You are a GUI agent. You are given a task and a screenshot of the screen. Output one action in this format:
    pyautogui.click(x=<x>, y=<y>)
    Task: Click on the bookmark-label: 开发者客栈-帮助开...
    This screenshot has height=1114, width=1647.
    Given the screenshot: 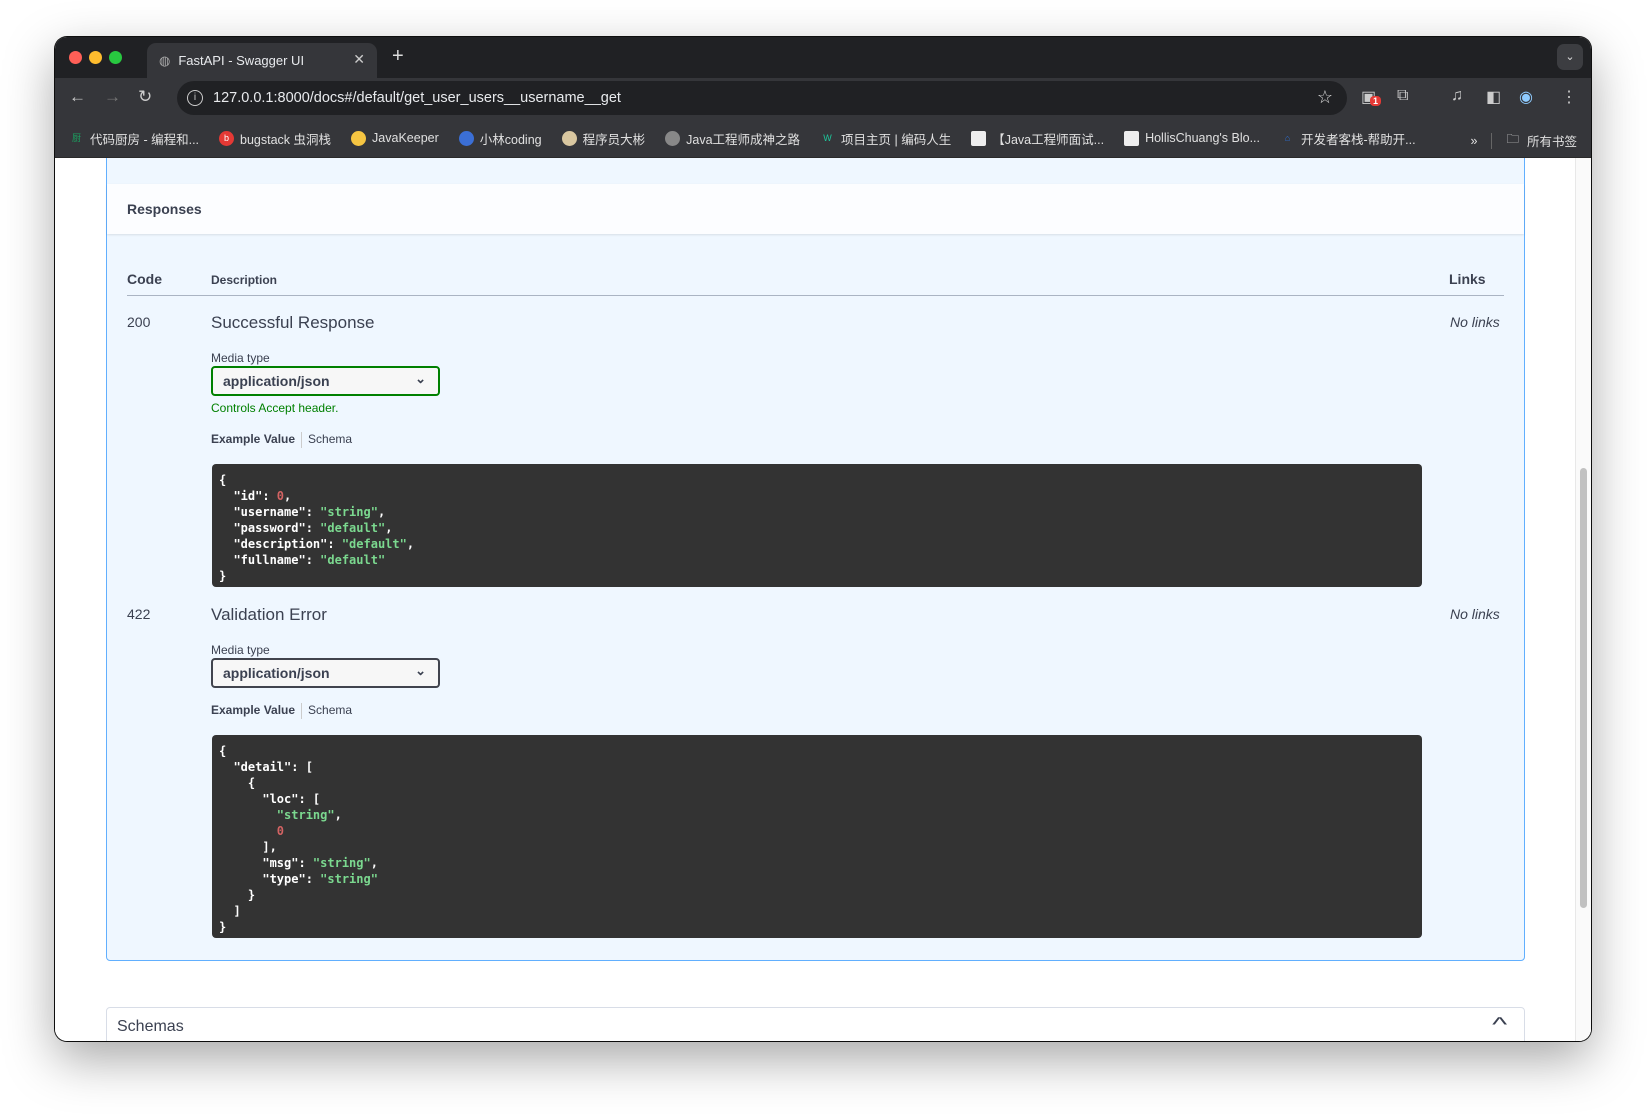 What is the action you would take?
    pyautogui.click(x=1358, y=139)
    